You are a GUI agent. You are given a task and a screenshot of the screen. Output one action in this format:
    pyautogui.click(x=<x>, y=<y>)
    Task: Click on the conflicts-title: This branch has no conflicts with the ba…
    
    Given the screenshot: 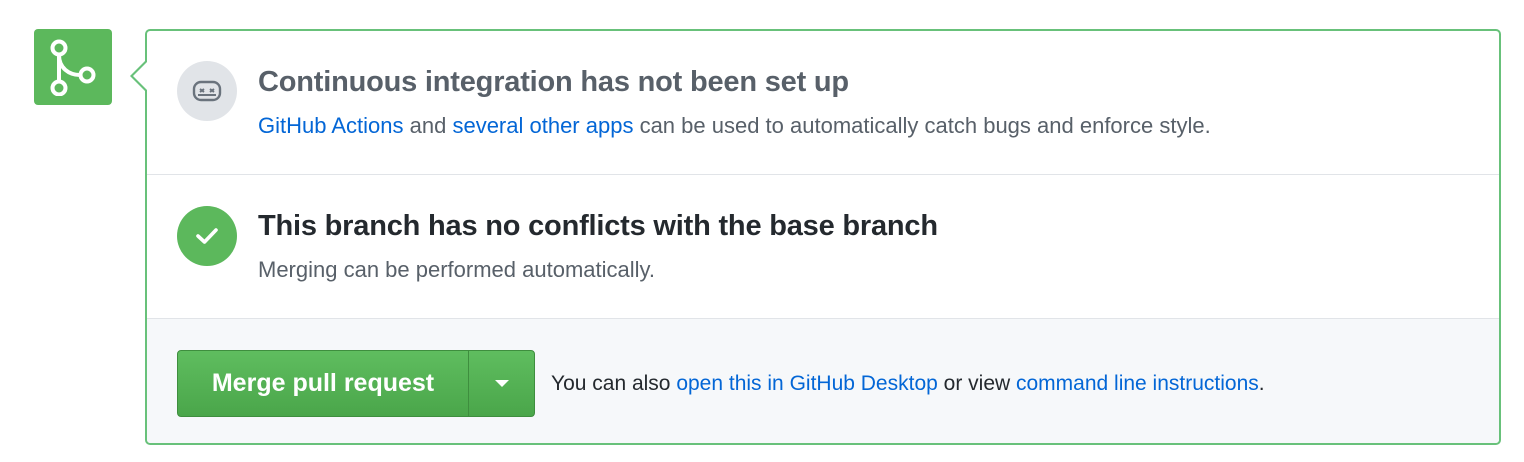 What is the action you would take?
    pyautogui.click(x=598, y=226)
    